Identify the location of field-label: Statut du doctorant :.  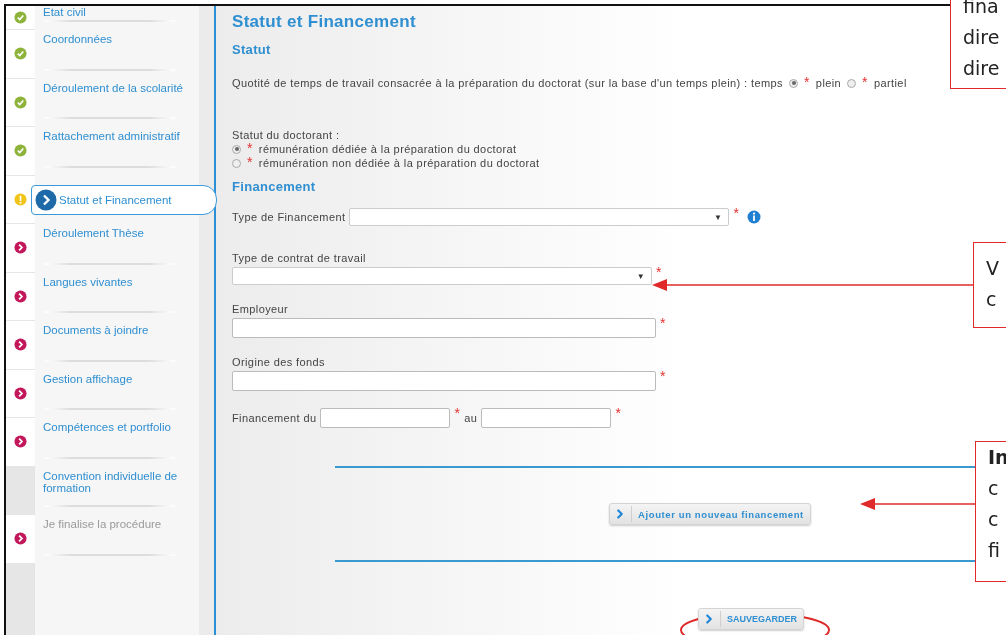
(286, 135).